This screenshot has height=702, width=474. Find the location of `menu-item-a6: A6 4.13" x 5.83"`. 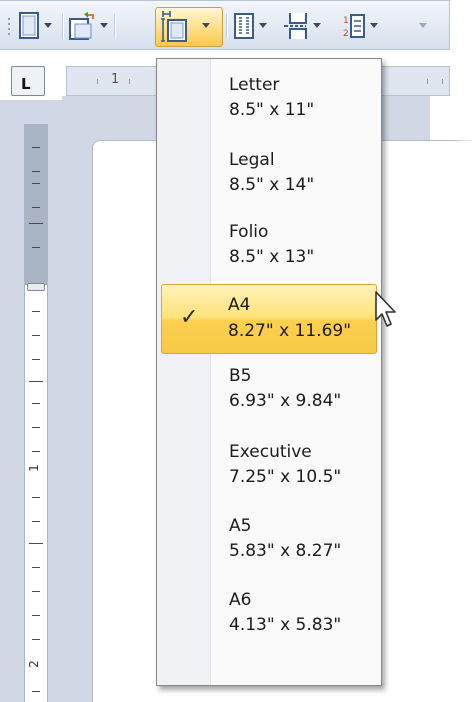

menu-item-a6: A6 4.13" x 5.83" is located at coordinates (269, 614).